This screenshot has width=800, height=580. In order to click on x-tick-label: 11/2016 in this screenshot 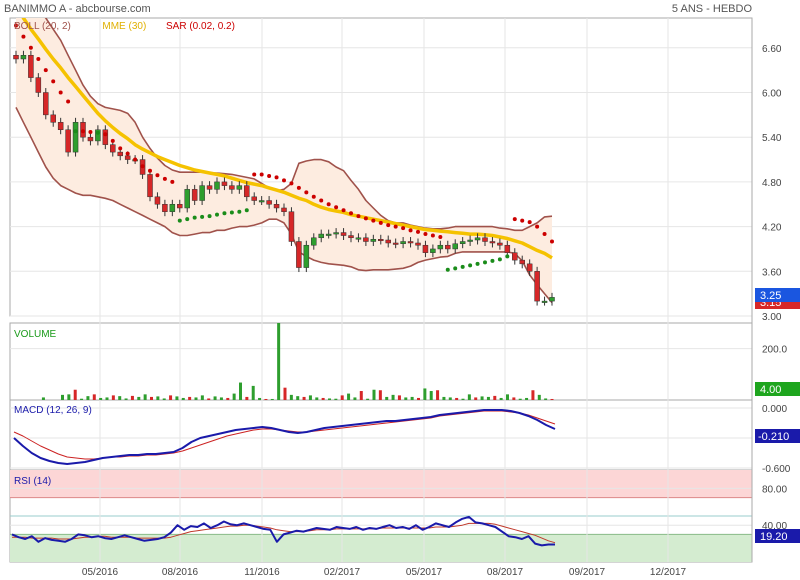, I will do `click(262, 572)`.